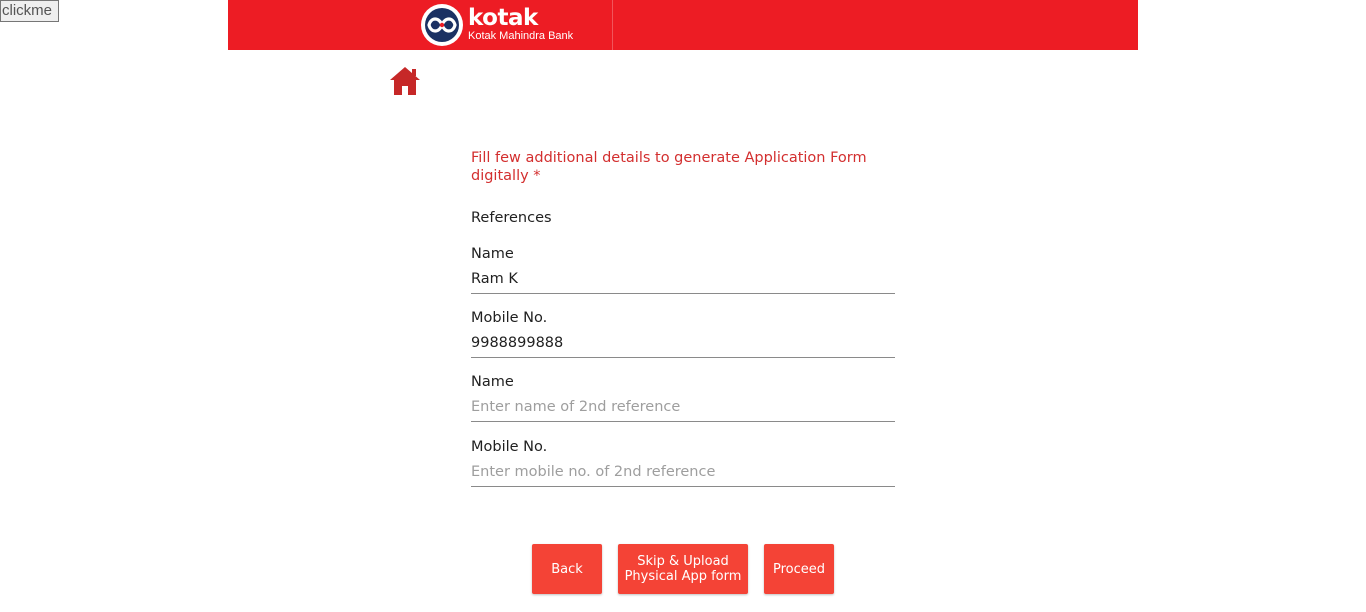  What do you see at coordinates (683, 280) in the screenshot?
I see `ref1-name-input` at bounding box center [683, 280].